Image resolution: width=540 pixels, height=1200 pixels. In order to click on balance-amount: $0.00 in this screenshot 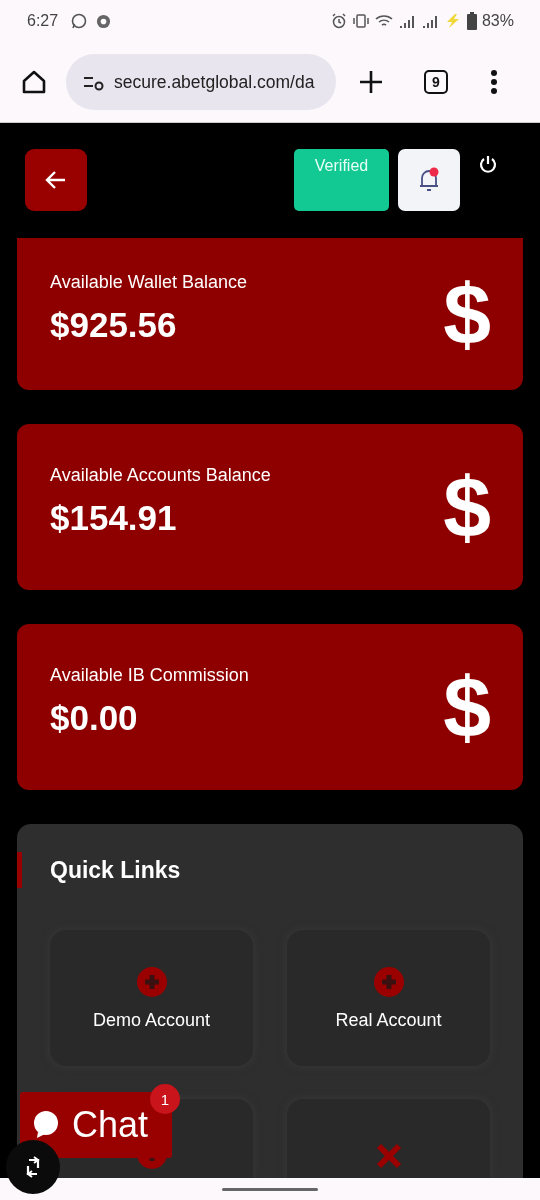, I will do `click(94, 717)`.